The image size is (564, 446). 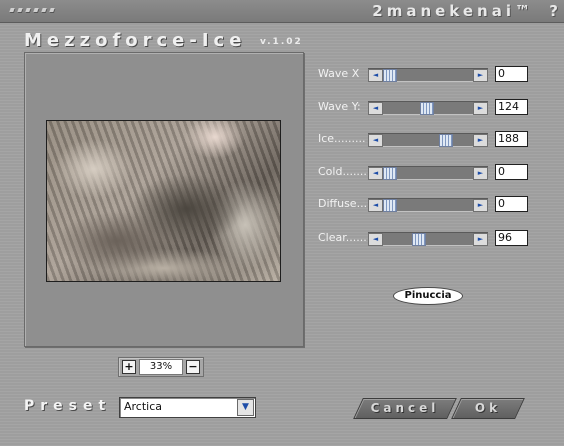 I want to click on param-value-field: 124, so click(x=511, y=107).